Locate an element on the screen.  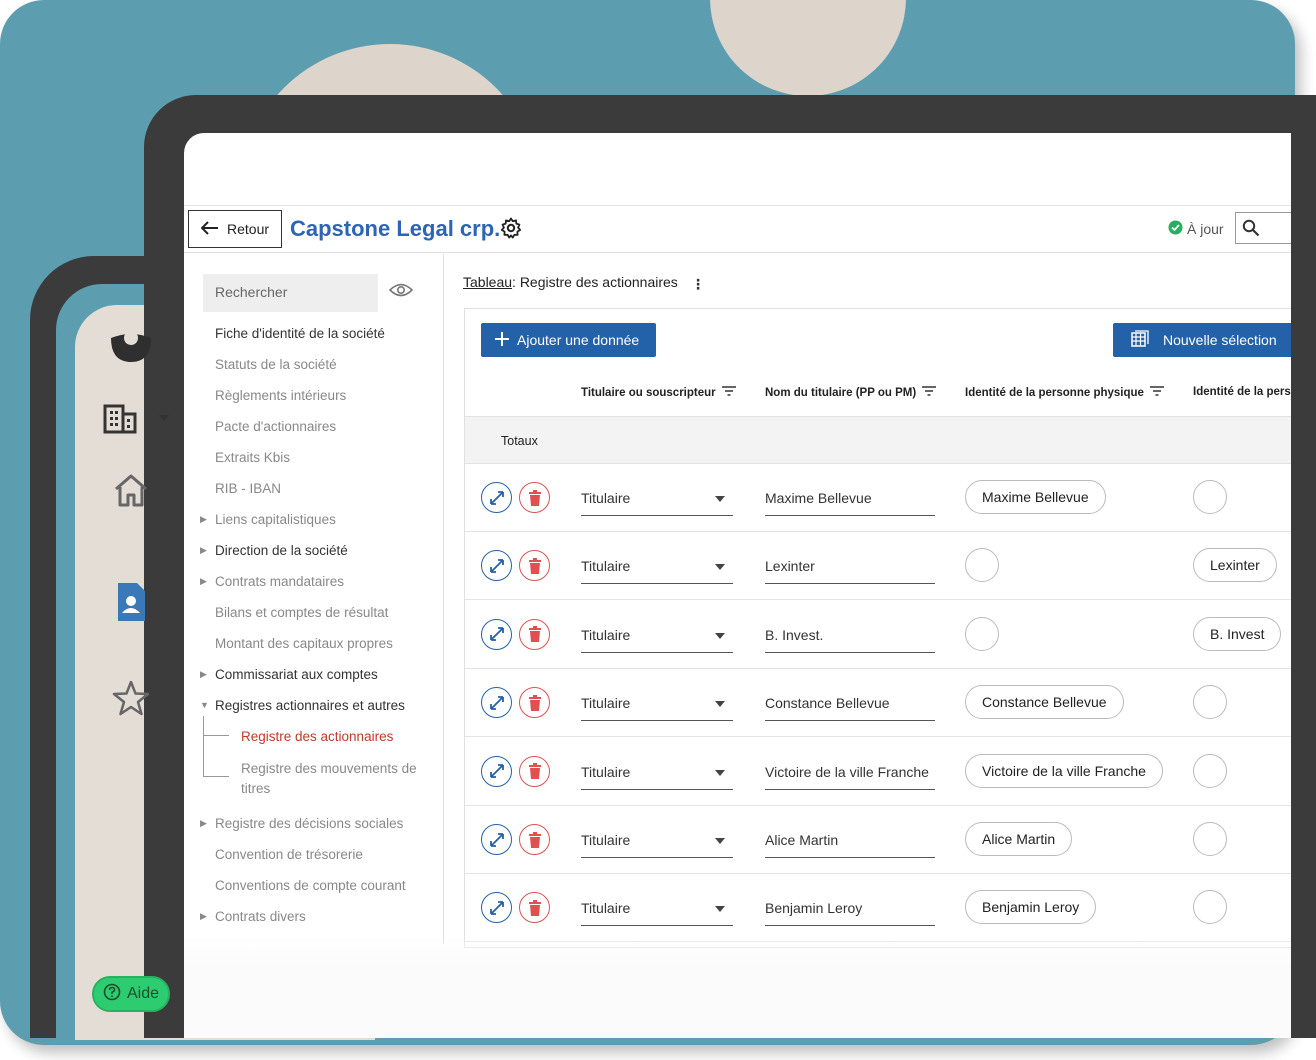
sidebar-item-contrats-mandataires: Contrats mandataires is located at coordinates (279, 582).